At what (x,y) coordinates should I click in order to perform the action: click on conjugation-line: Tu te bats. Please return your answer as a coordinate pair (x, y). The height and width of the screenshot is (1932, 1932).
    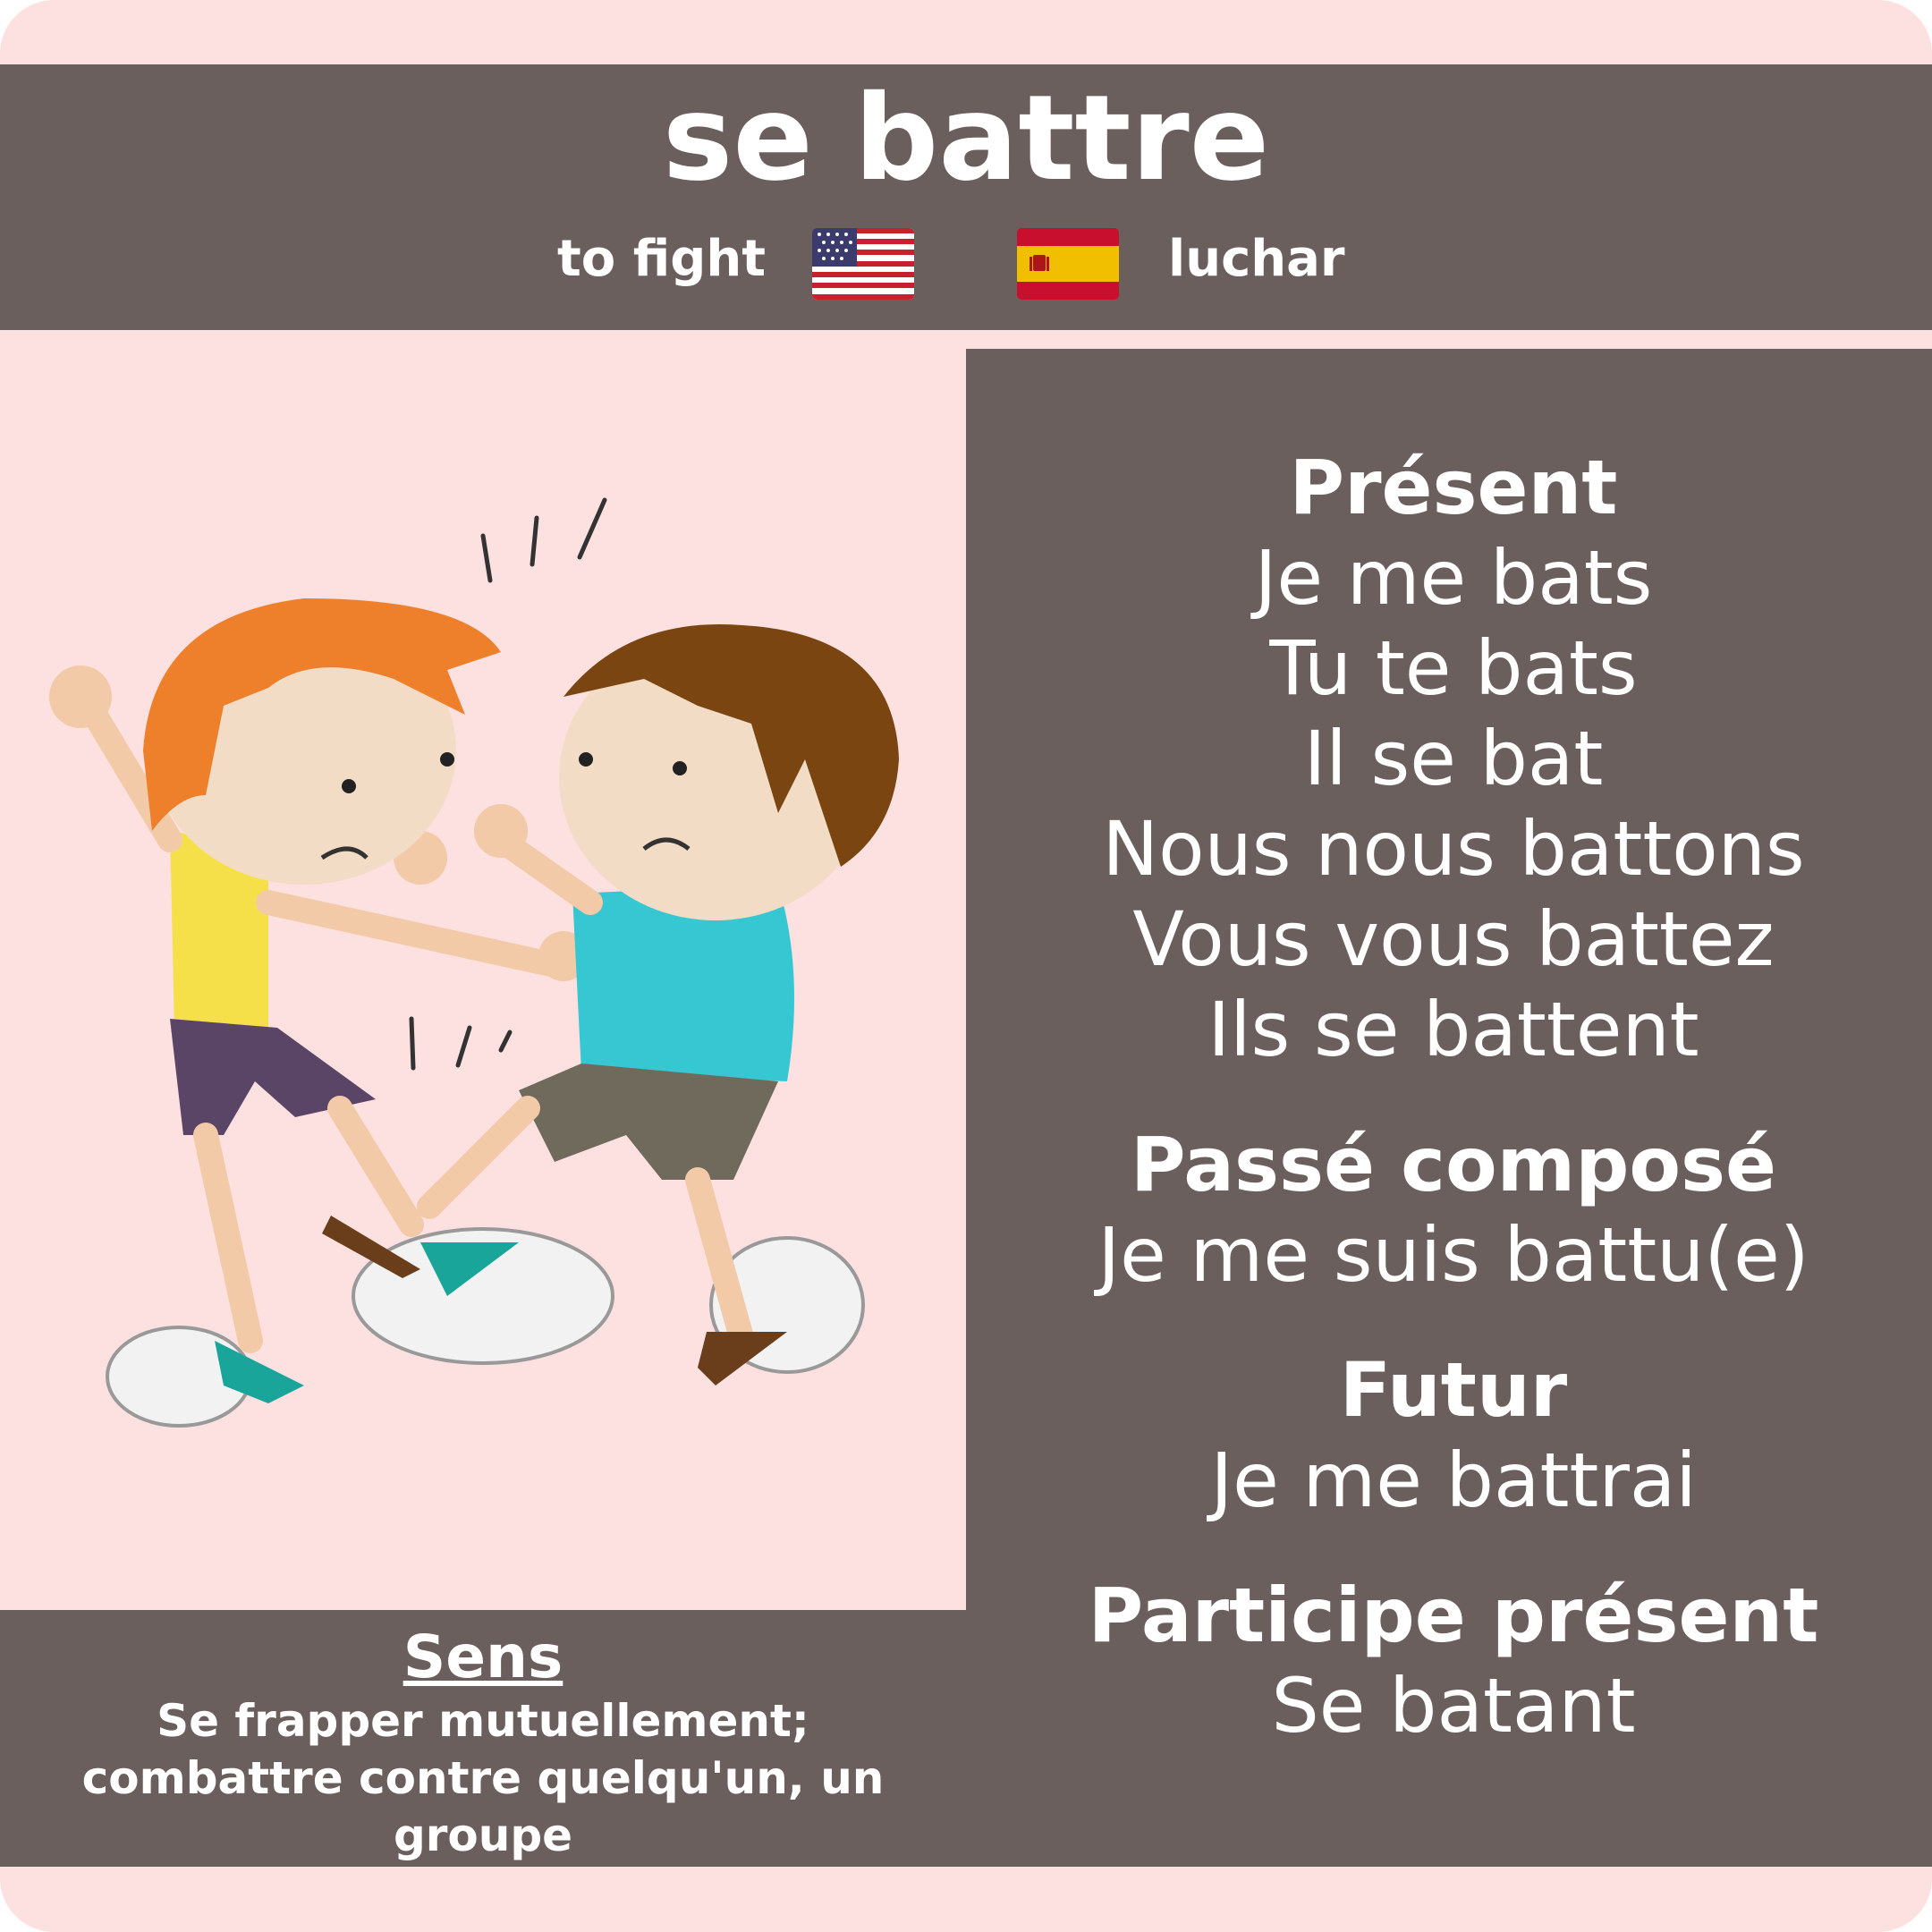
    Looking at the image, I should click on (1453, 668).